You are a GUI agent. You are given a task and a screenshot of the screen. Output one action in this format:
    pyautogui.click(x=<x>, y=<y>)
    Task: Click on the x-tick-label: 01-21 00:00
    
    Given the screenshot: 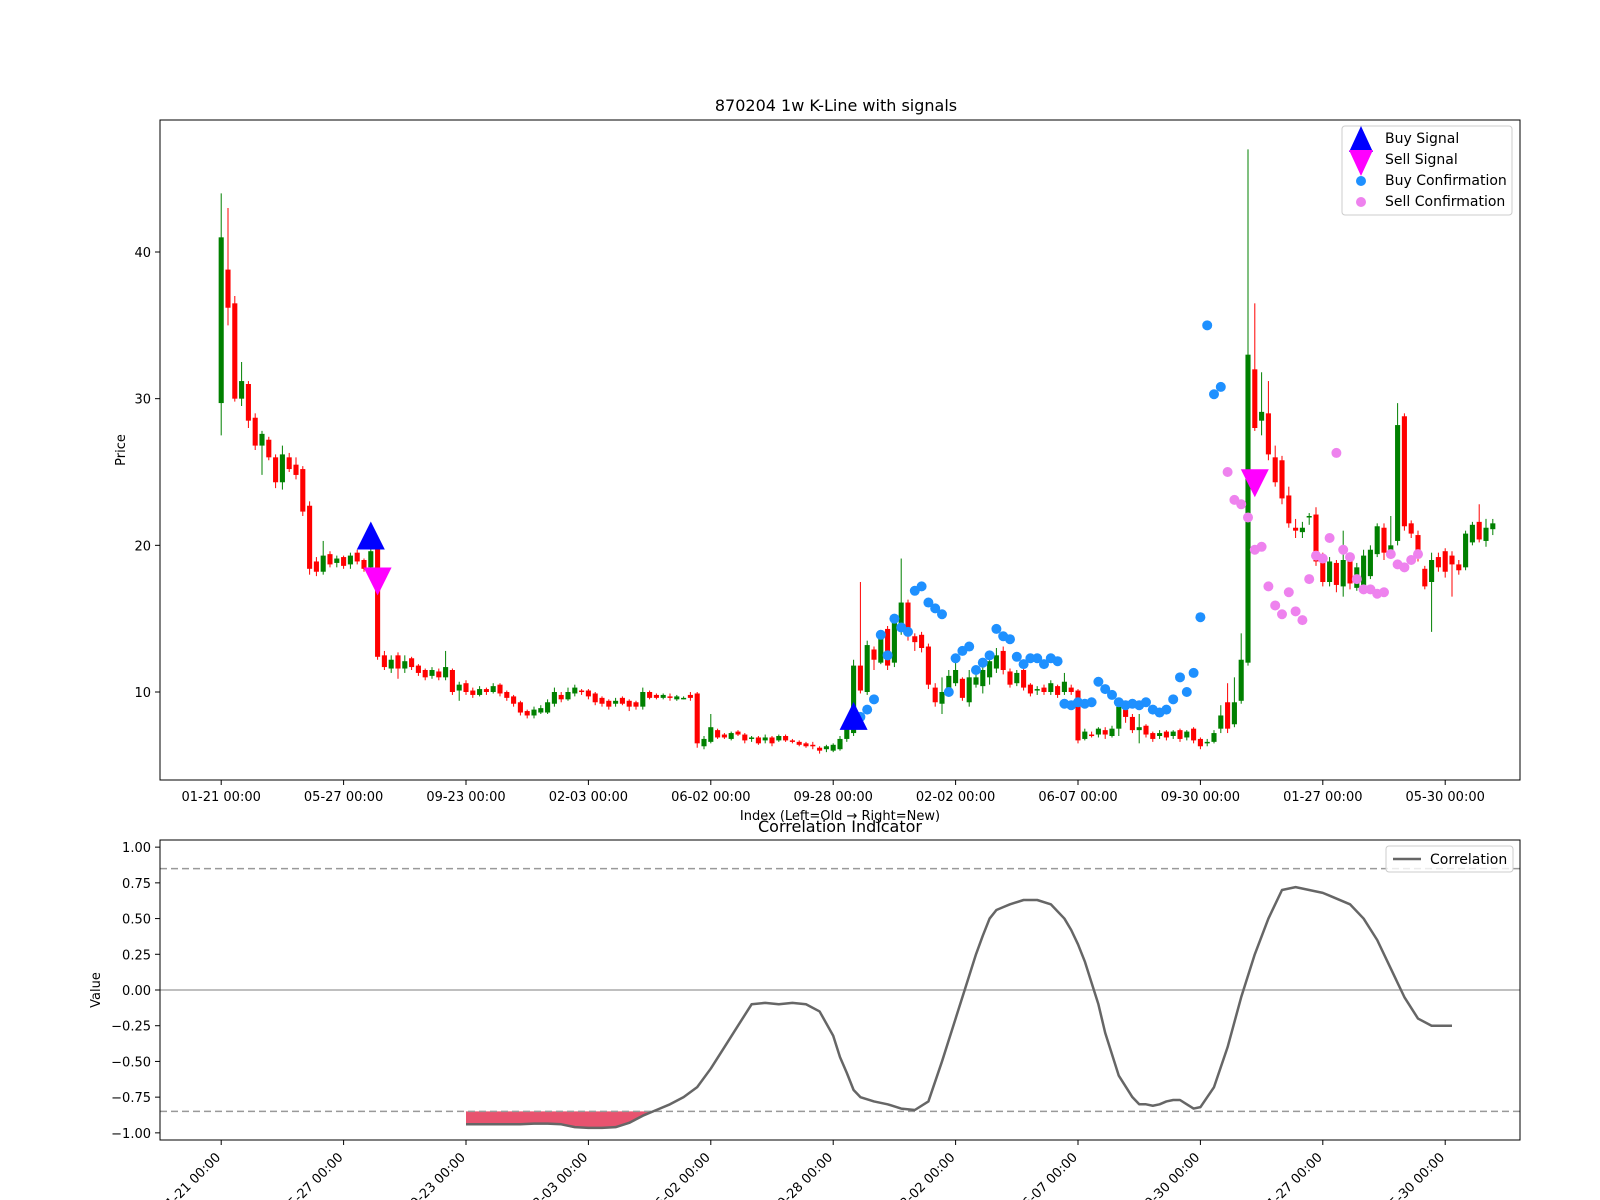 What is the action you would take?
    pyautogui.click(x=221, y=797)
    